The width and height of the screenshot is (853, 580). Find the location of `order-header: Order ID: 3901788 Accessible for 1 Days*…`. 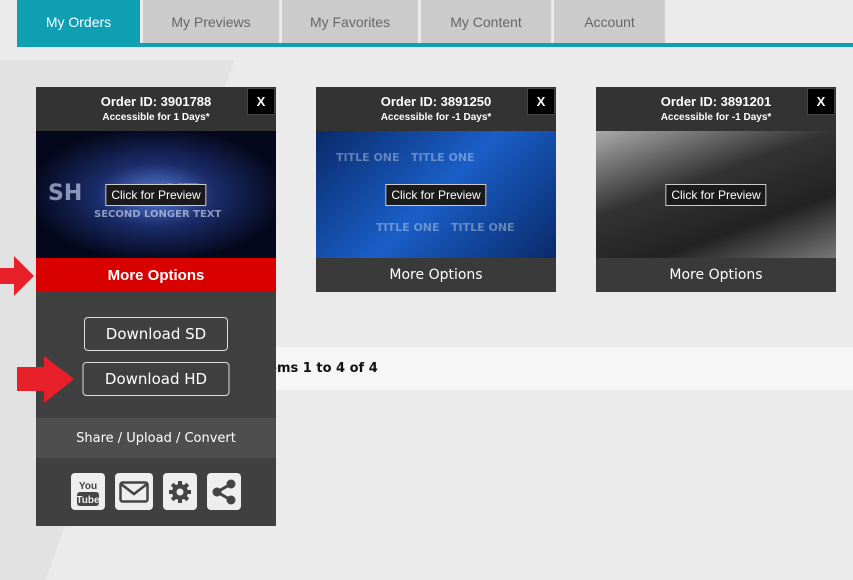

order-header: Order ID: 3901788 Accessible for 1 Days*… is located at coordinates (156, 109).